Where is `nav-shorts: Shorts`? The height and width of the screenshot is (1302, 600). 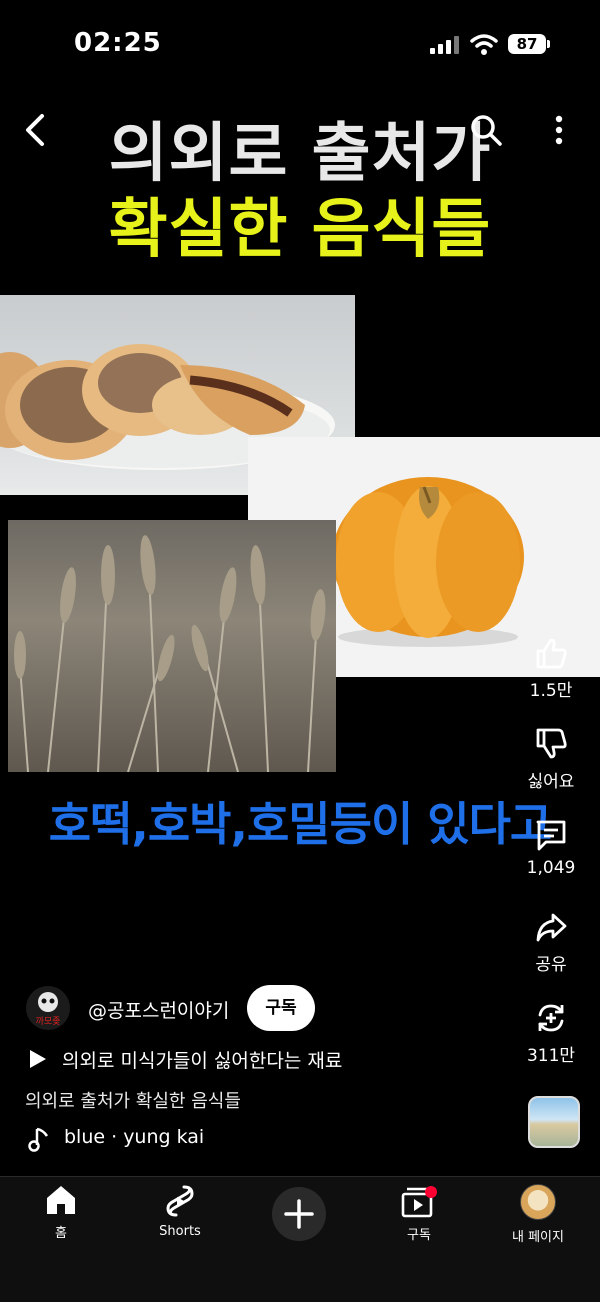 nav-shorts: Shorts is located at coordinates (180, 1211).